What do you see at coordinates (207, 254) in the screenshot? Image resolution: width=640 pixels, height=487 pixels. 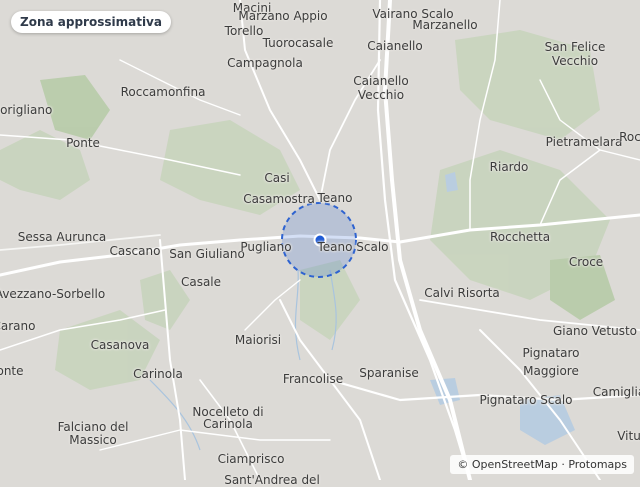 I see `place-label-san-giuliano: San Giuliano` at bounding box center [207, 254].